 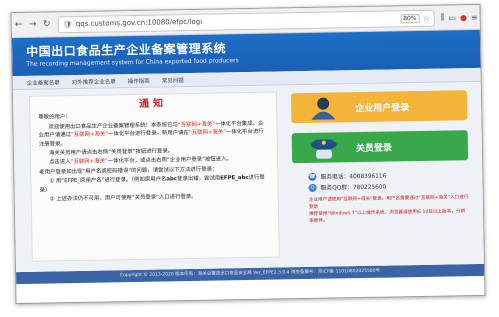 I want to click on enterprise-login-label: 企业用户登录, so click(x=382, y=108).